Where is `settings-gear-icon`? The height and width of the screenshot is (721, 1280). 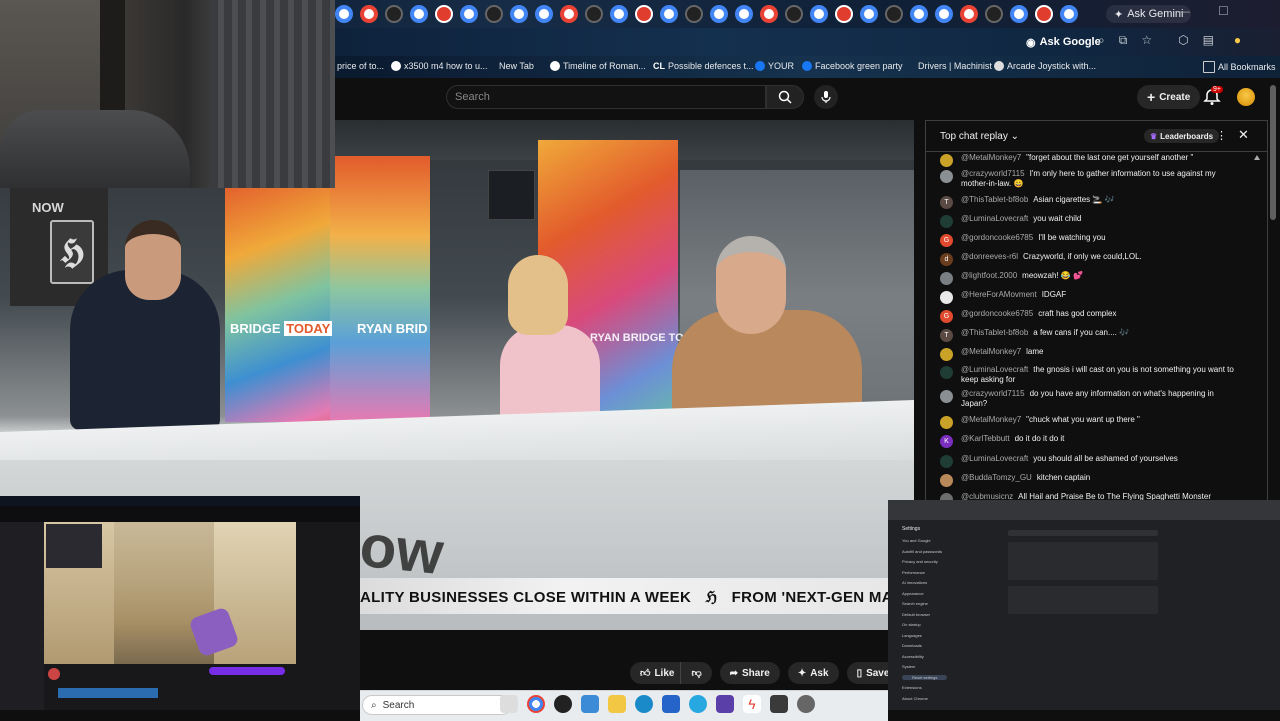
settings-gear-icon is located at coordinates (806, 704).